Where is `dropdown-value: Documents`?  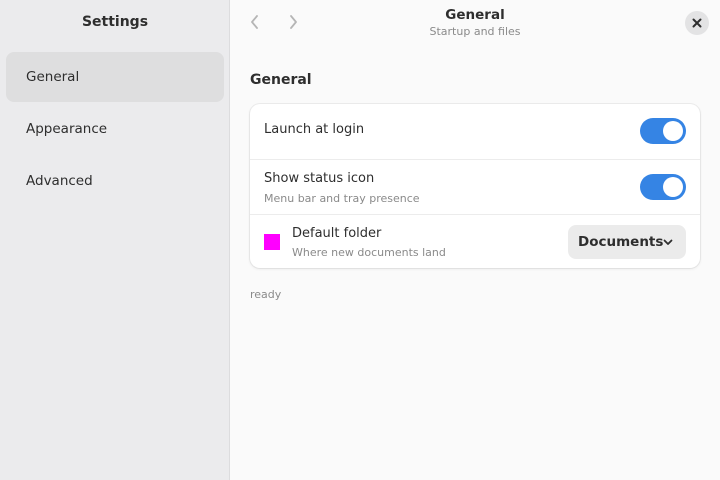 dropdown-value: Documents is located at coordinates (621, 242).